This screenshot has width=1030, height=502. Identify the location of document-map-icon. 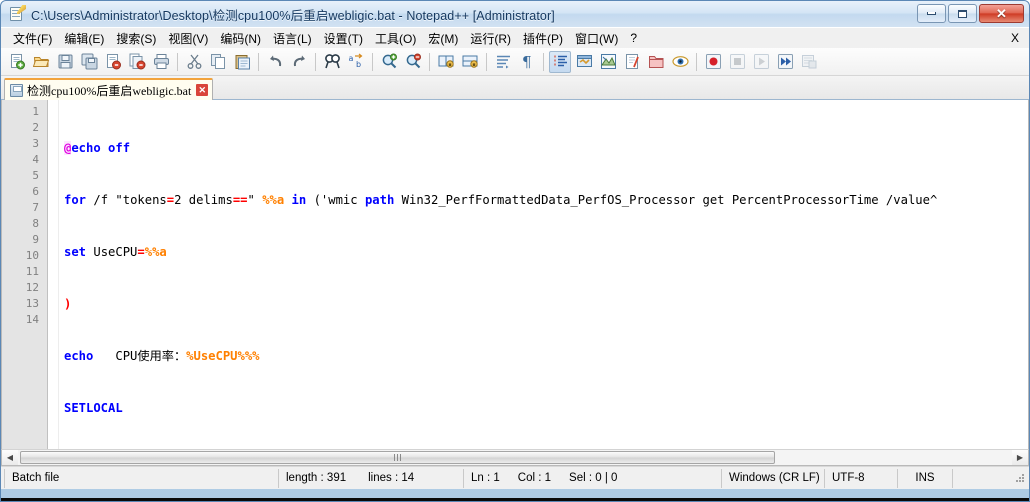
(608, 62).